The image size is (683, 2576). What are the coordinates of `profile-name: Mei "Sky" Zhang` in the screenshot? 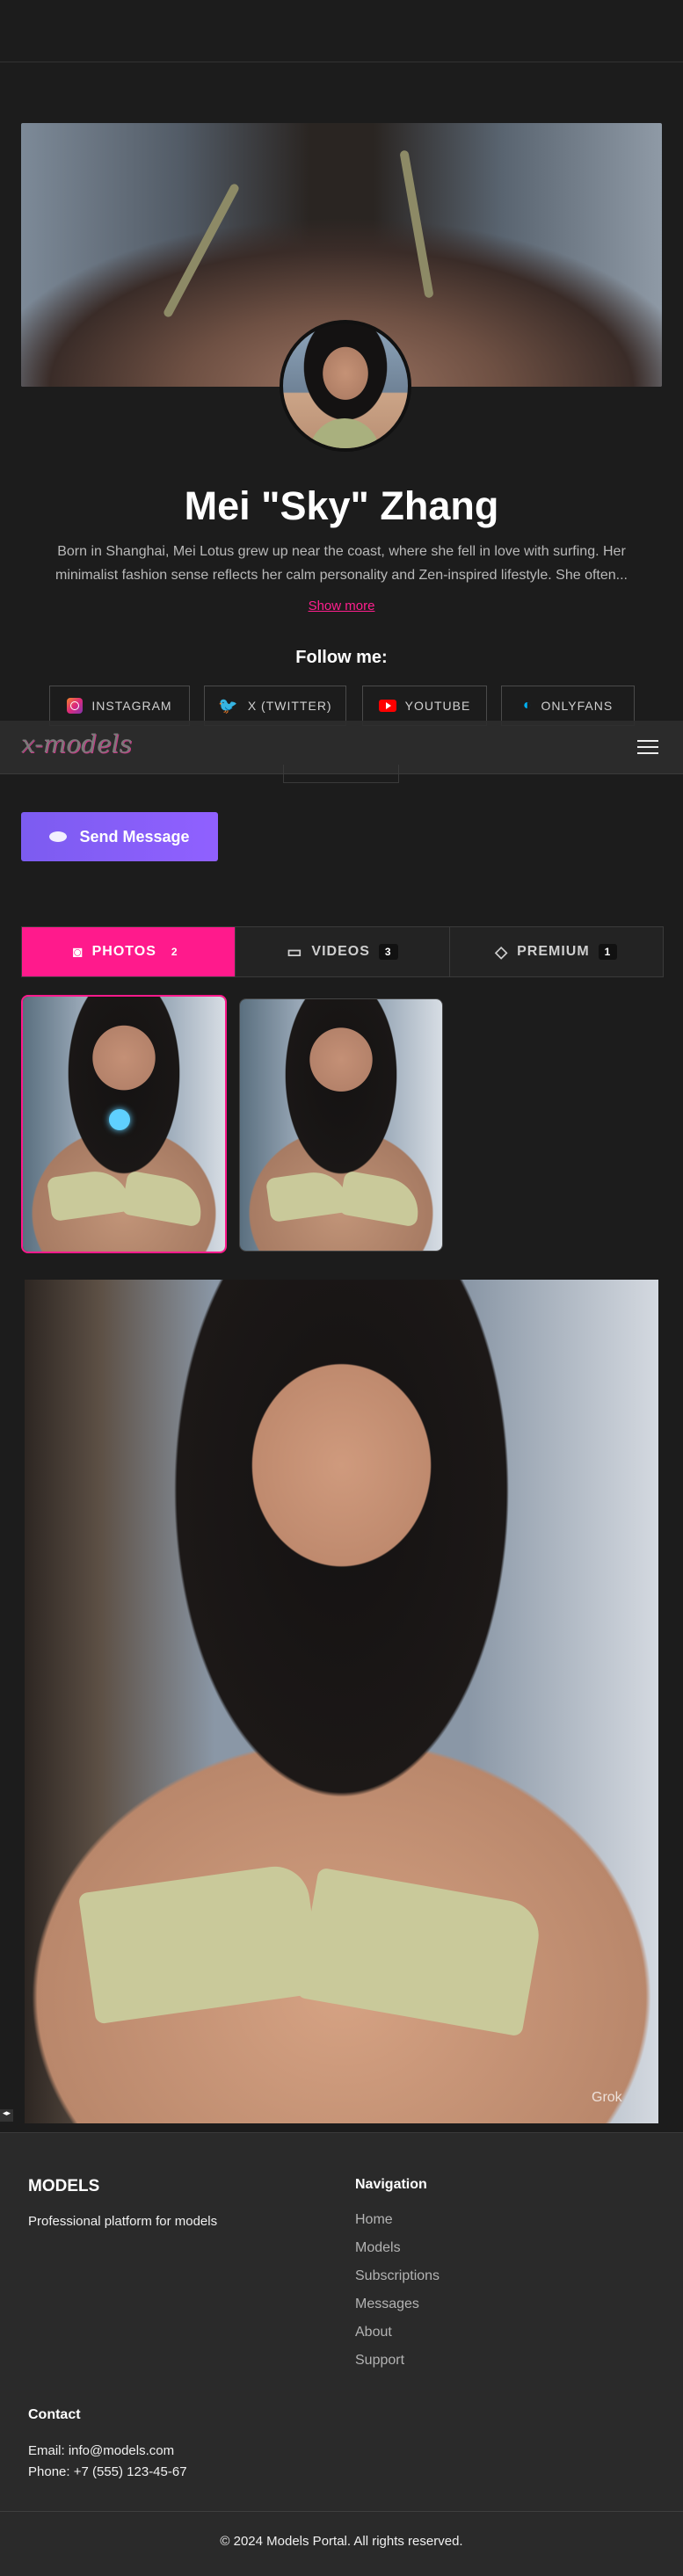 It's located at (341, 505).